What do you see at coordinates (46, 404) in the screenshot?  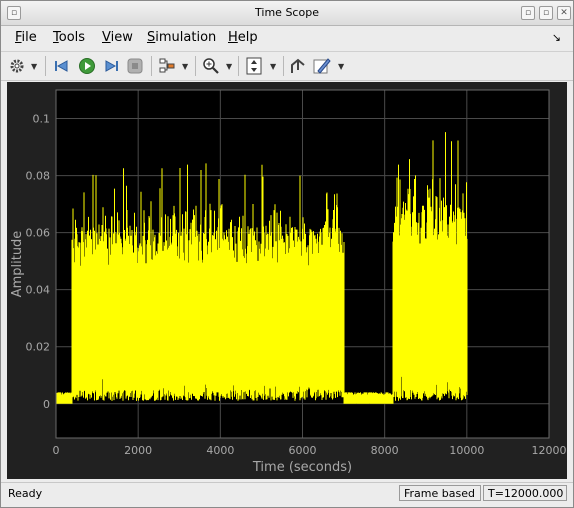 I see `y-tick-label: 0` at bounding box center [46, 404].